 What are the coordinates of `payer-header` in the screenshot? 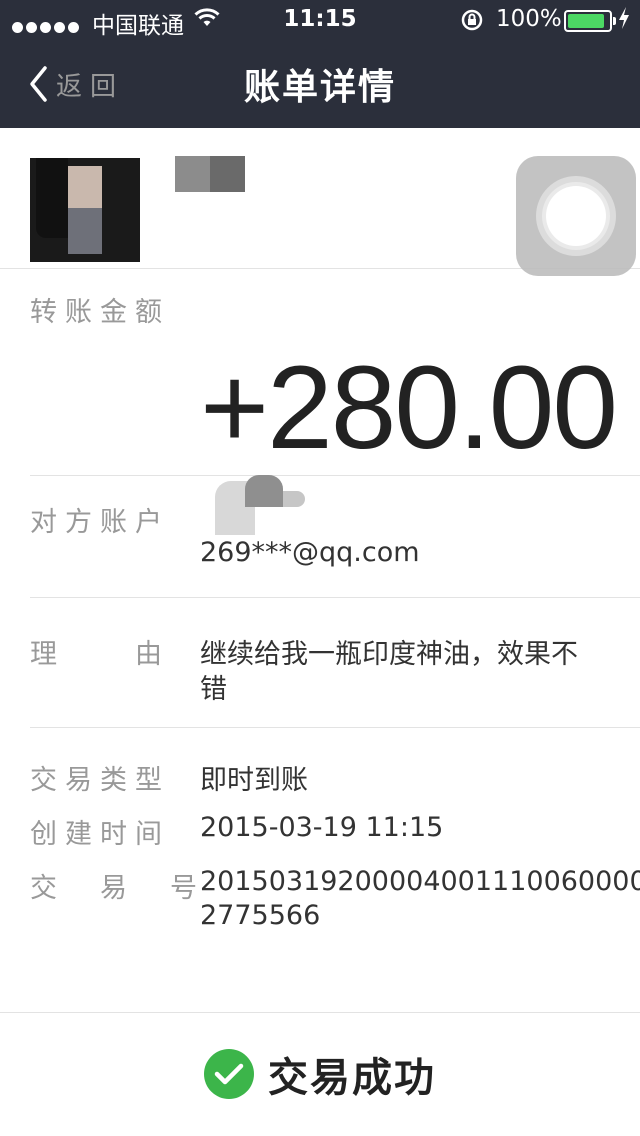 It's located at (320, 202).